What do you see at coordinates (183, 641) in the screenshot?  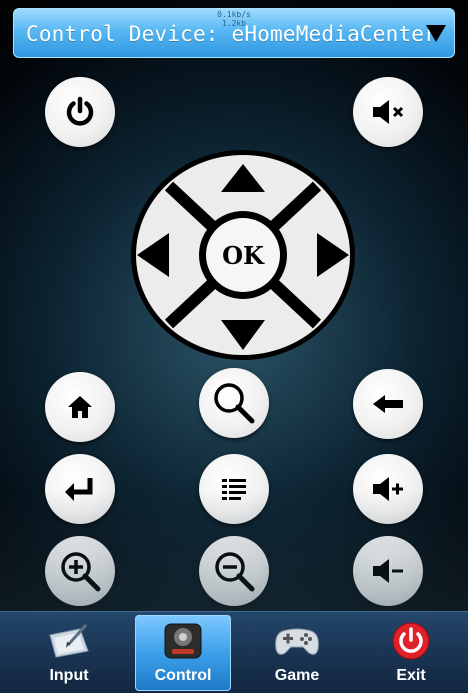 I see `control-icon` at bounding box center [183, 641].